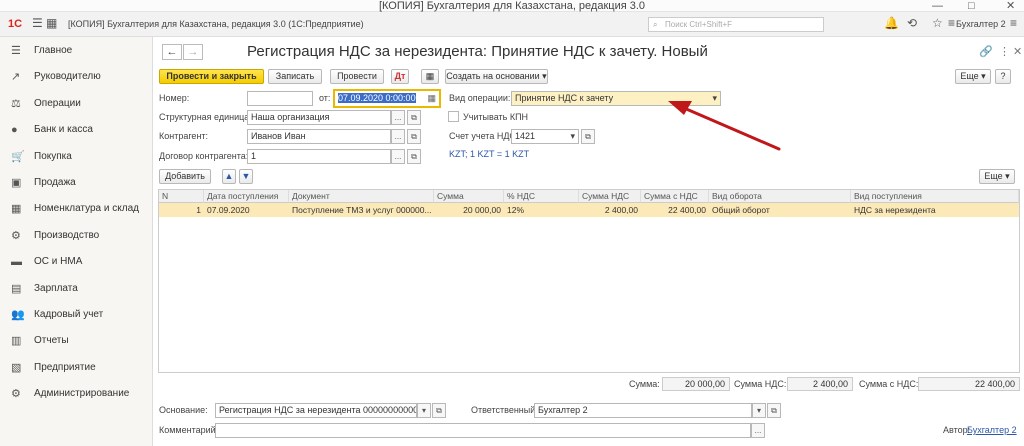 Image resolution: width=1024 pixels, height=446 pixels. What do you see at coordinates (973, 76) in the screenshot?
I see `more-button: Еще ▾` at bounding box center [973, 76].